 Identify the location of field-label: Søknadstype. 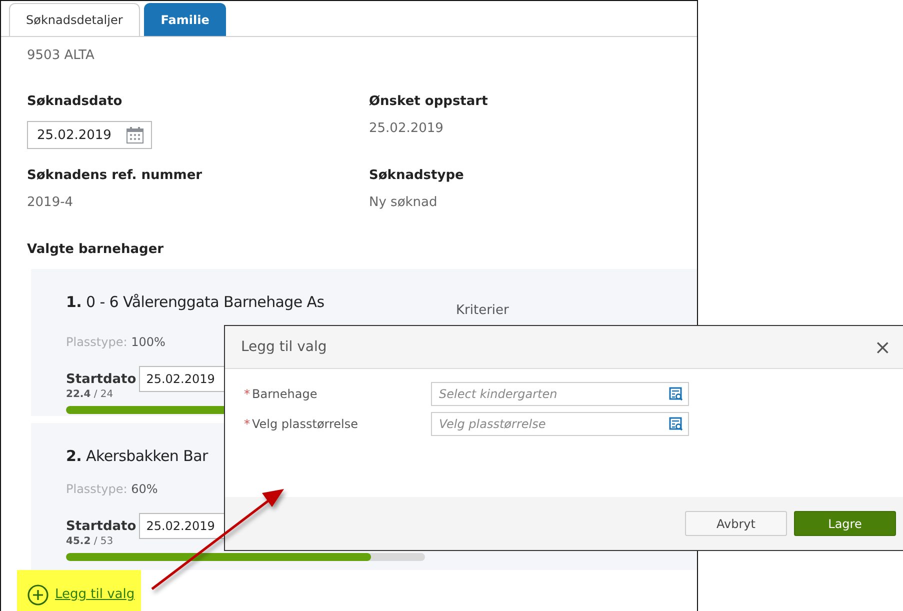
(416, 175).